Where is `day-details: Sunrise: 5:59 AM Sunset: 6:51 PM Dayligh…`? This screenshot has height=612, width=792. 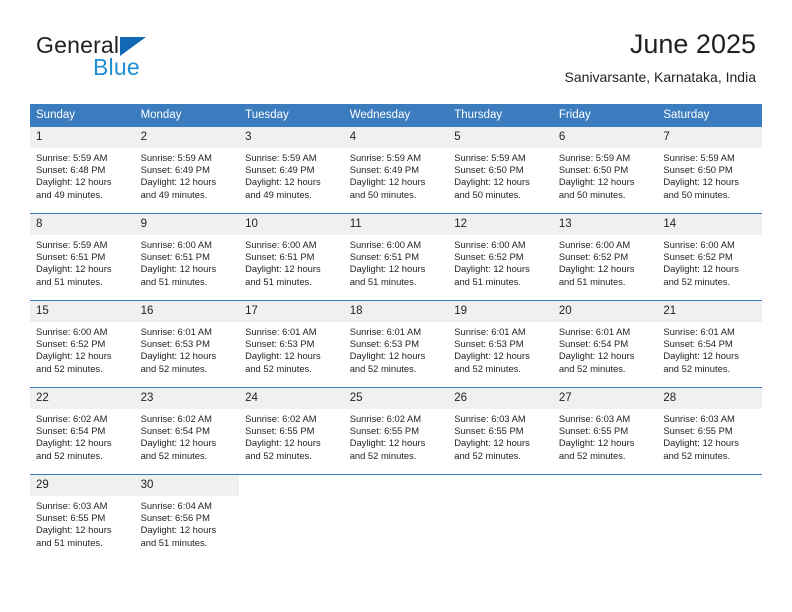 day-details: Sunrise: 5:59 AM Sunset: 6:51 PM Dayligh… is located at coordinates (82, 261).